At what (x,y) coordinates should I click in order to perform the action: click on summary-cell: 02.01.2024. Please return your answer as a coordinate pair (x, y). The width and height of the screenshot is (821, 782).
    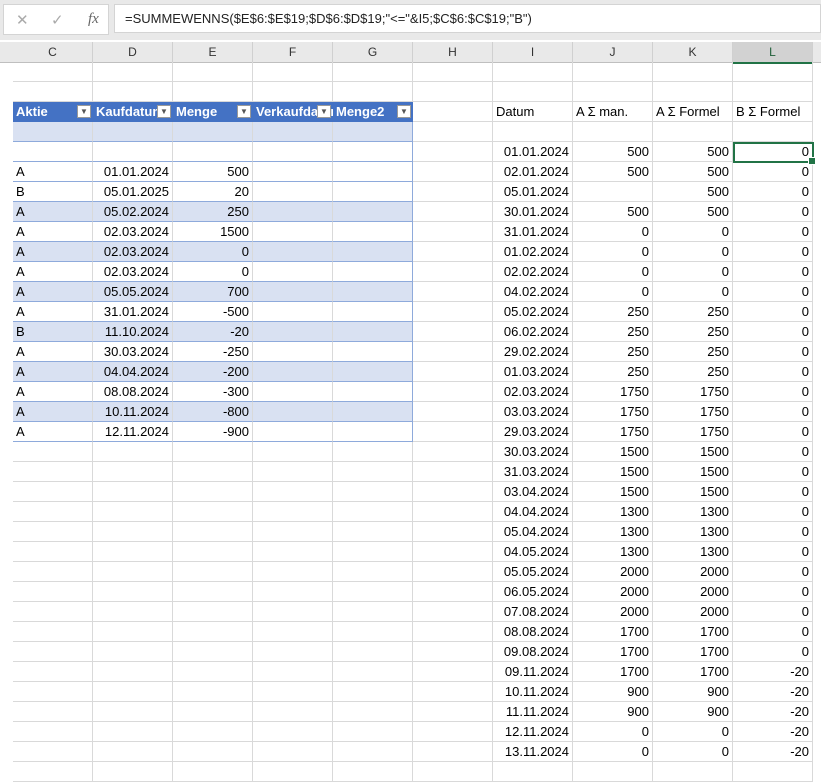
    Looking at the image, I should click on (533, 172).